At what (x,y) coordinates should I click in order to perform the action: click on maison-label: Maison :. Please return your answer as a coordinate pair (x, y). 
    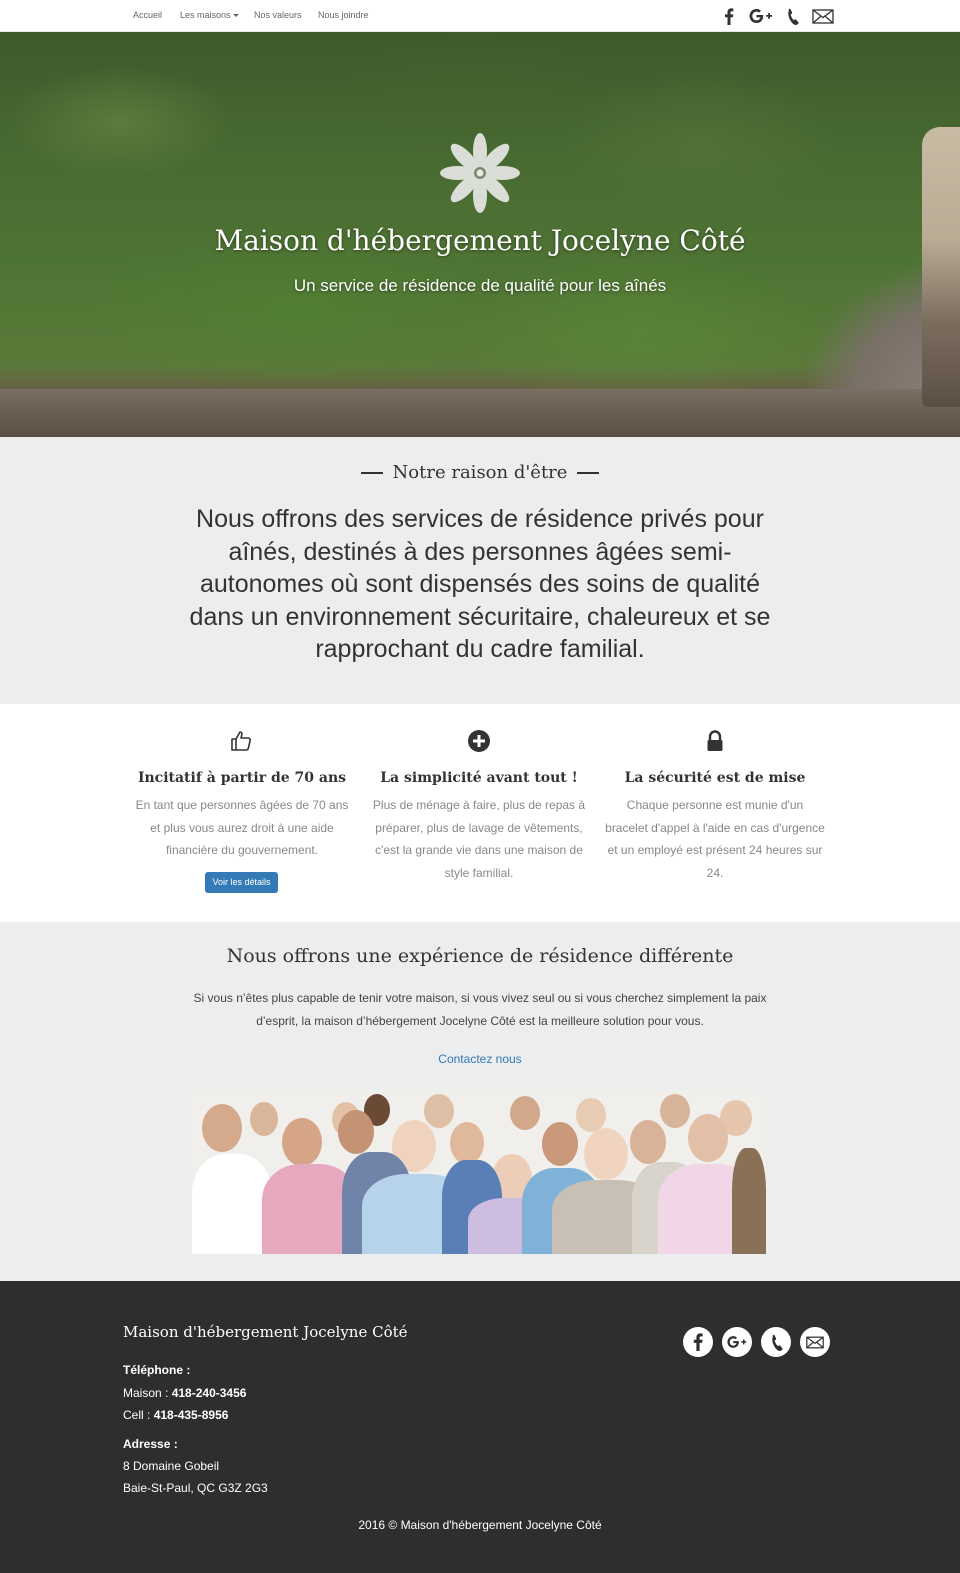
    Looking at the image, I should click on (146, 1393).